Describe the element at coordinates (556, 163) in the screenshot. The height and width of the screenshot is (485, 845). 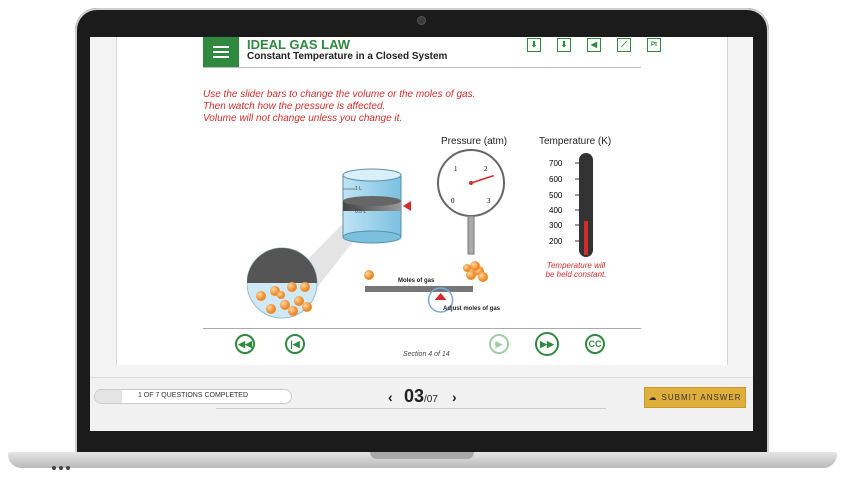
I see `temp-tick: 700` at that location.